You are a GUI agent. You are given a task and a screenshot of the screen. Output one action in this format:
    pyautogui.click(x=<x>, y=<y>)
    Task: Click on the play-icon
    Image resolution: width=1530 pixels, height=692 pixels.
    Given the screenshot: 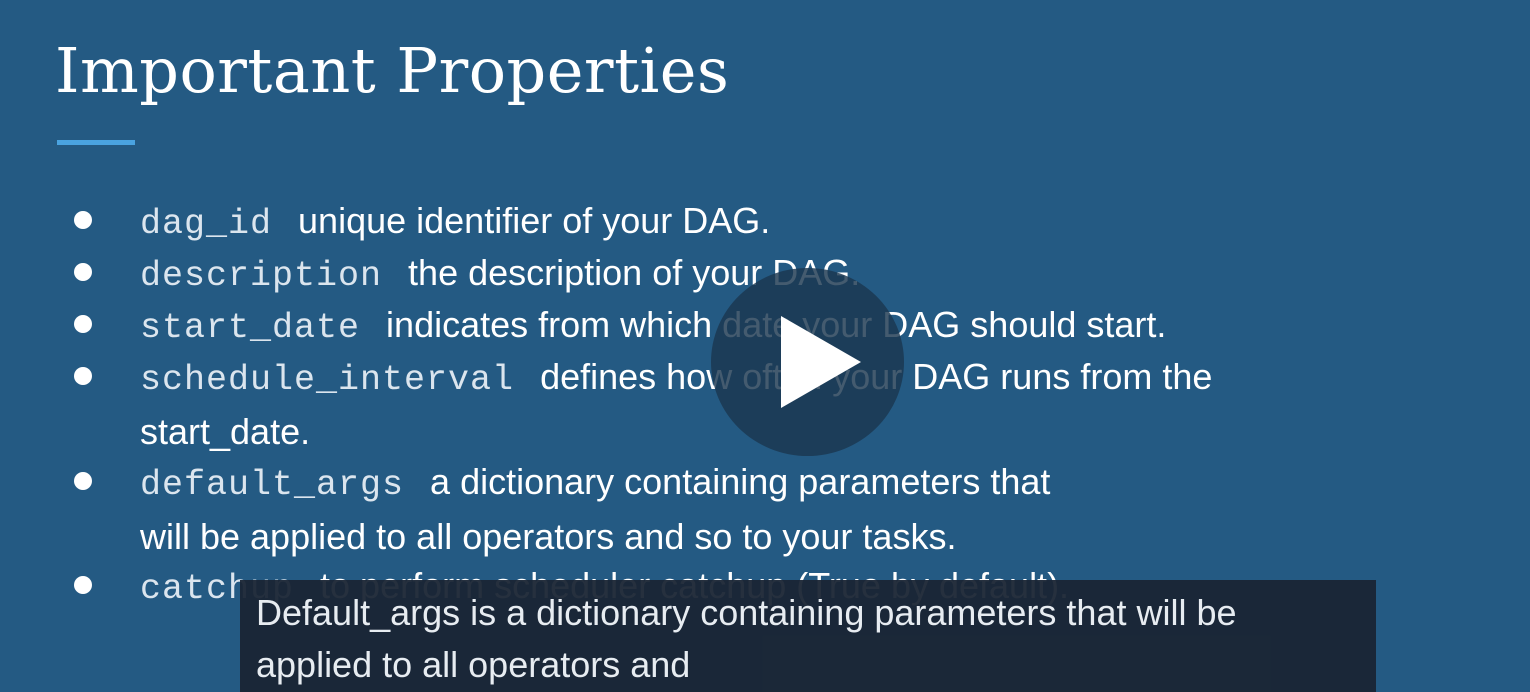 What is the action you would take?
    pyautogui.click(x=821, y=362)
    